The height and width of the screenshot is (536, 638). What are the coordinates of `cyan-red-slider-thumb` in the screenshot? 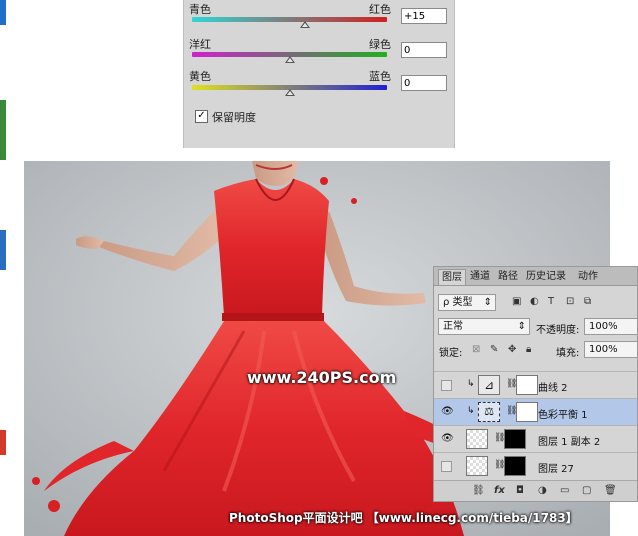 It's located at (305, 24).